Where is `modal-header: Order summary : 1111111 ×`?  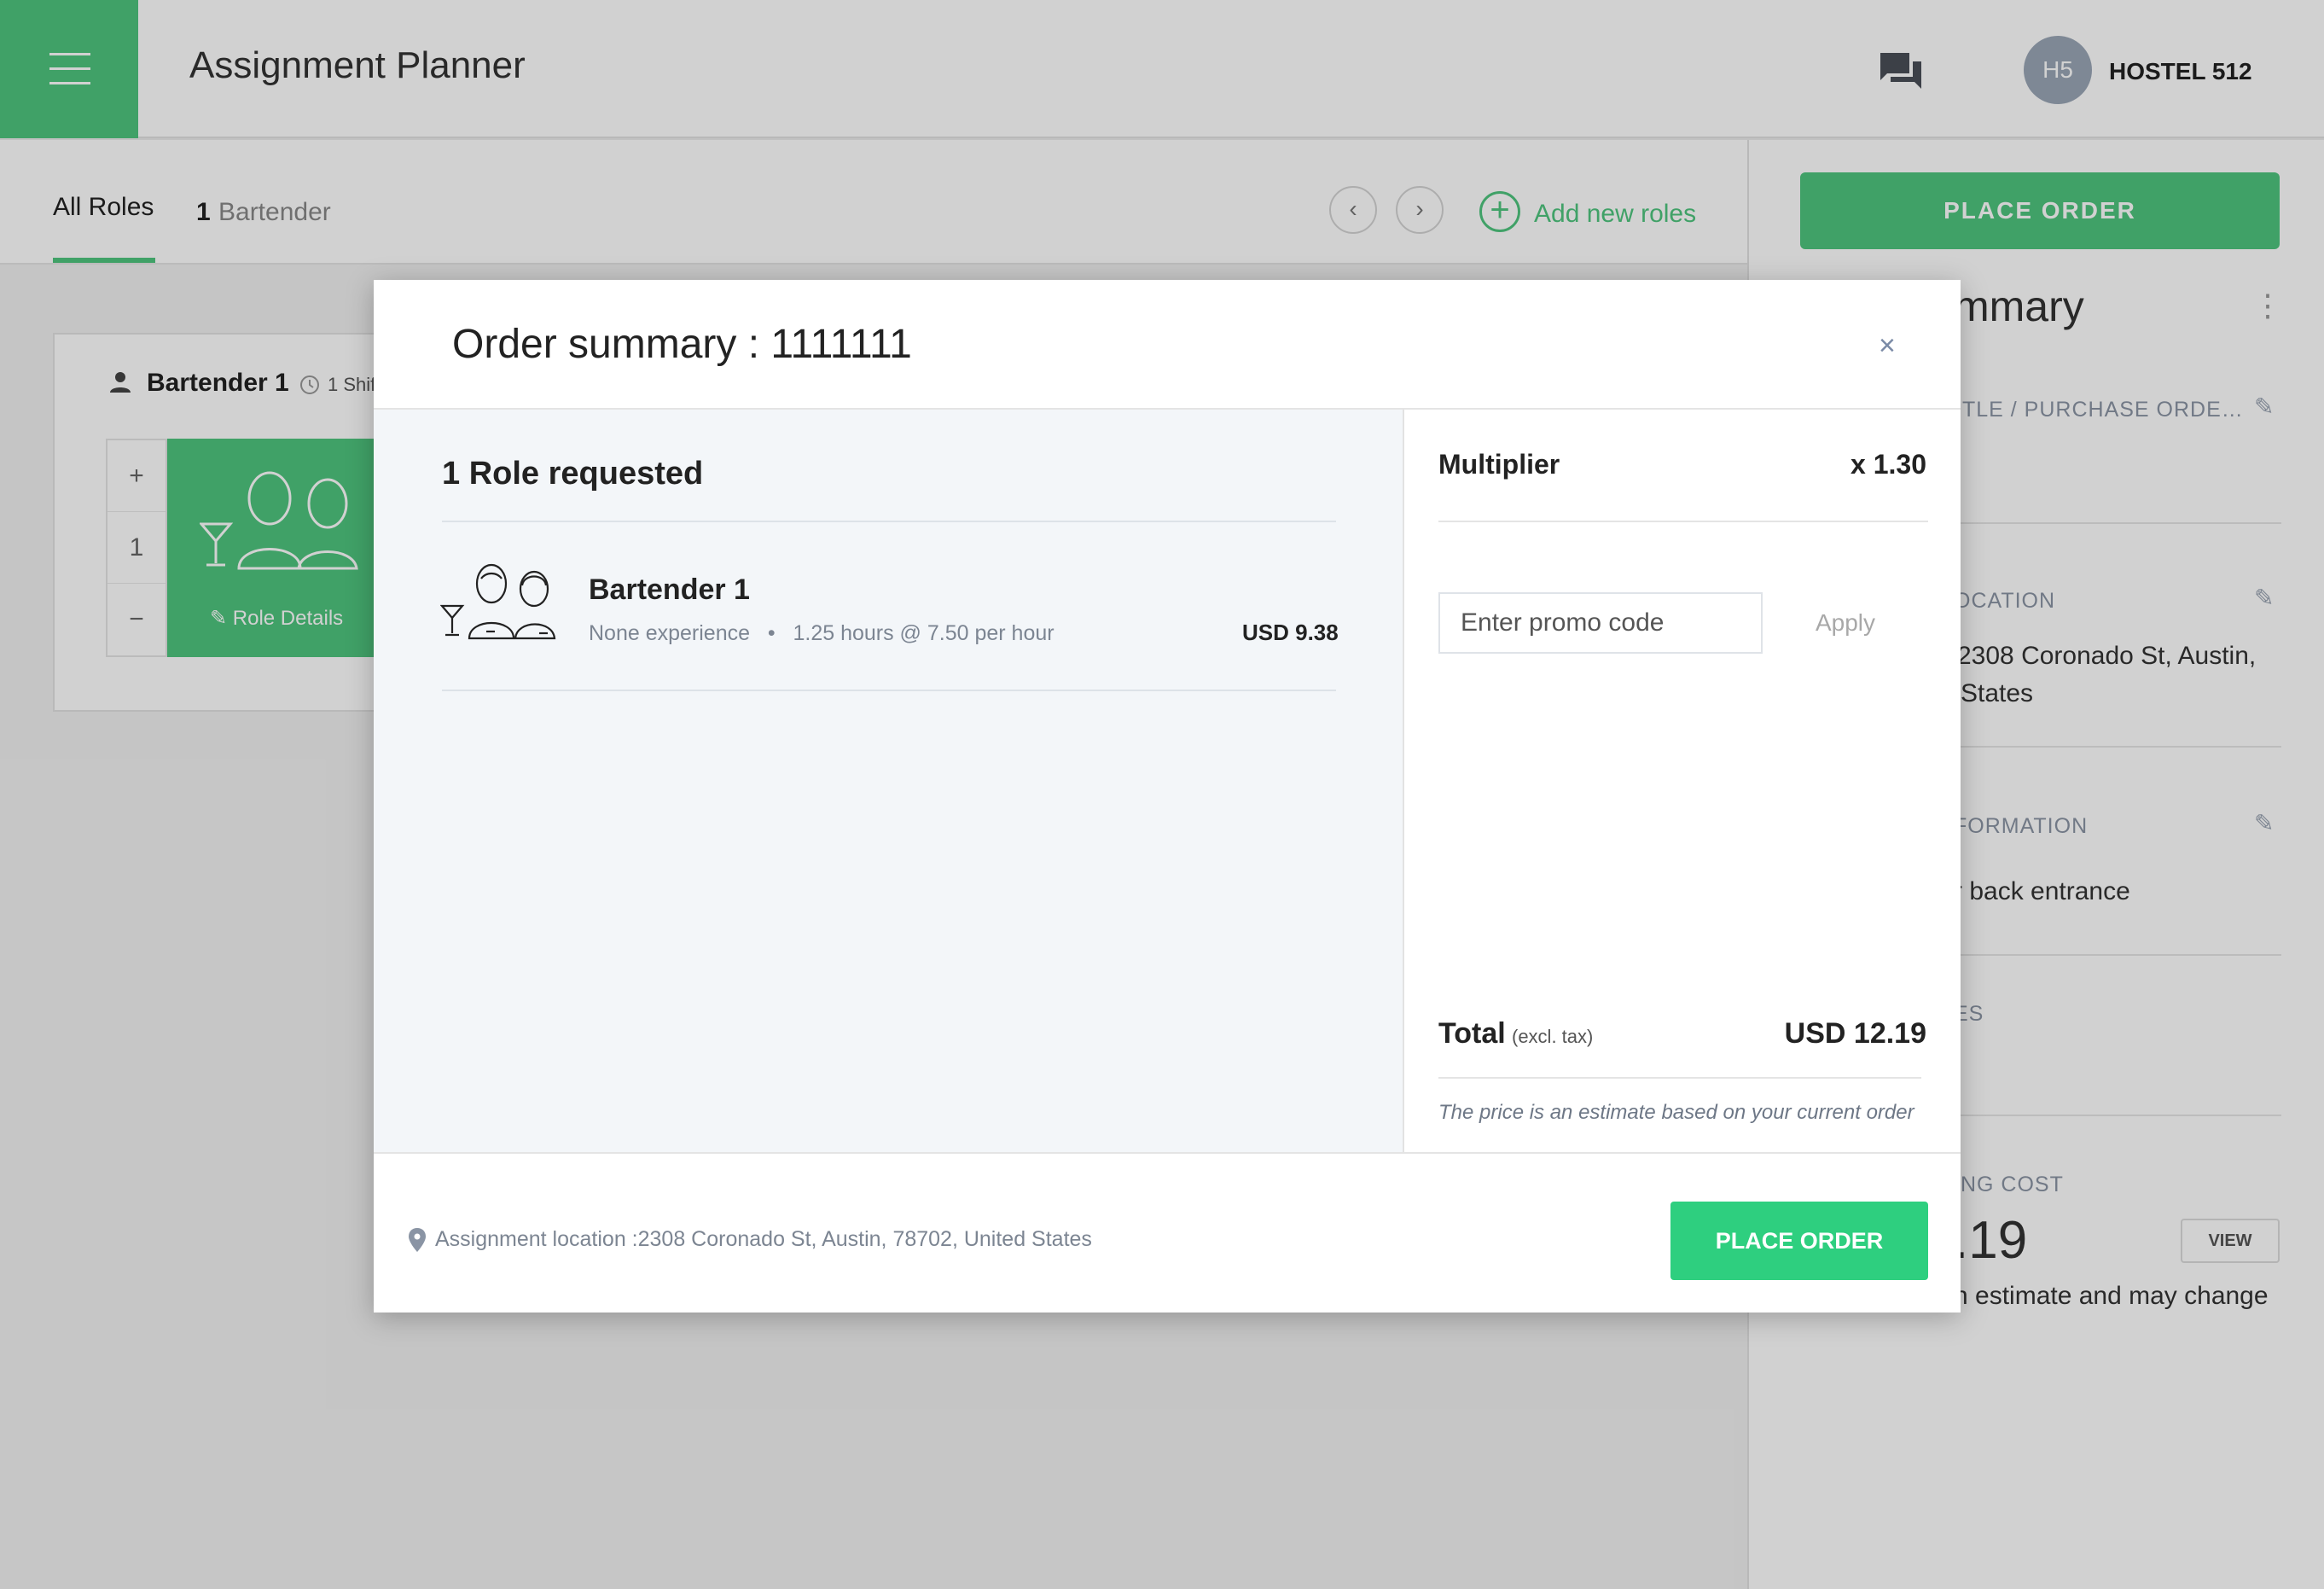
modal-header: Order summary : 1111111 × is located at coordinates (1167, 345).